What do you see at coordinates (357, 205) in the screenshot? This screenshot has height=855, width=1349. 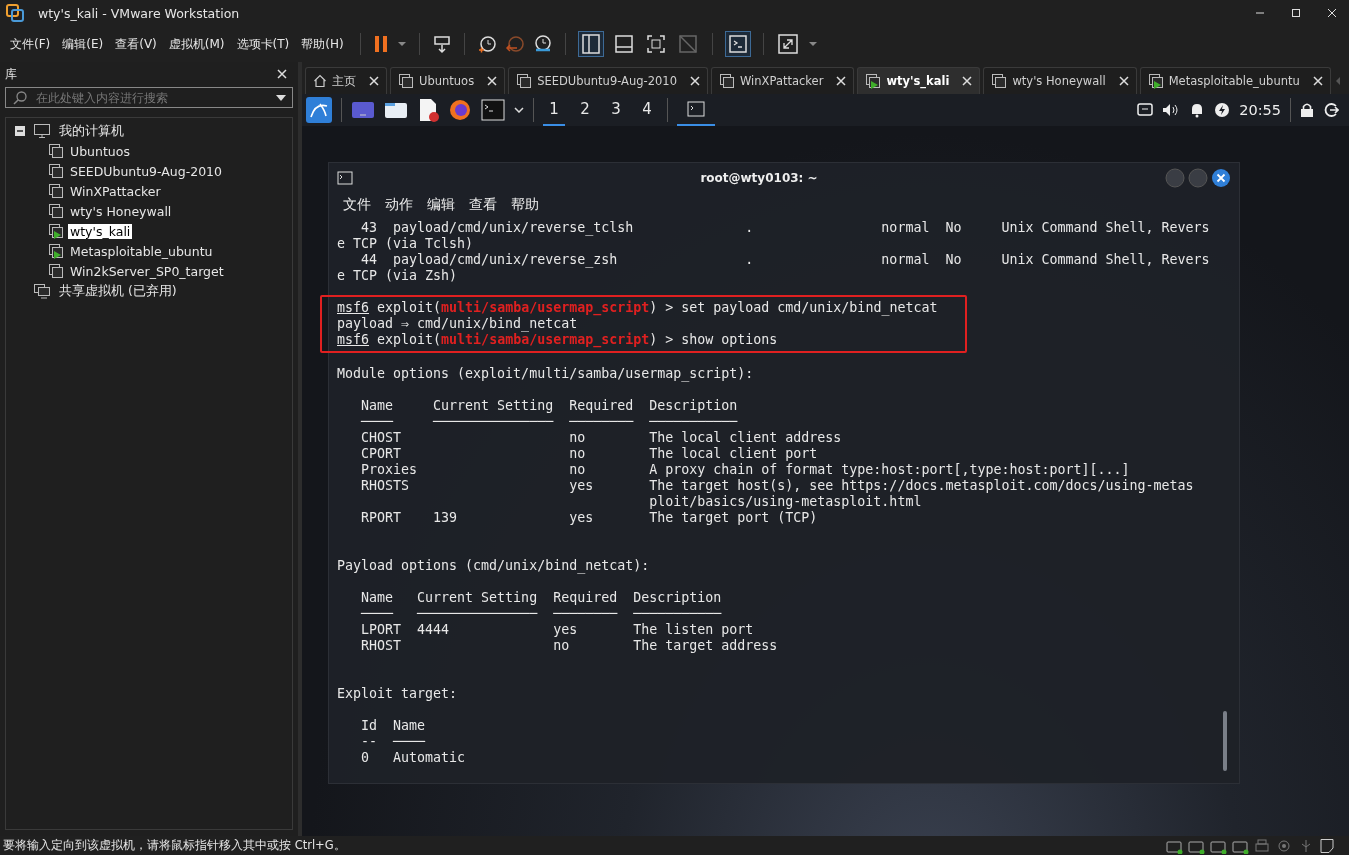 I see `menu-item: 文件` at bounding box center [357, 205].